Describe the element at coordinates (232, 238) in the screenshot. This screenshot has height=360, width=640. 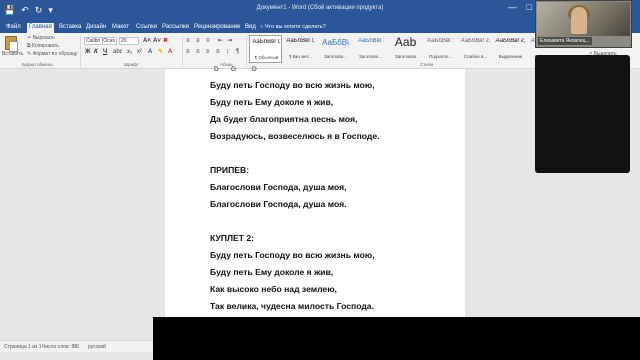
I see `verse-heading: КУПЛЕТ 2:` at that location.